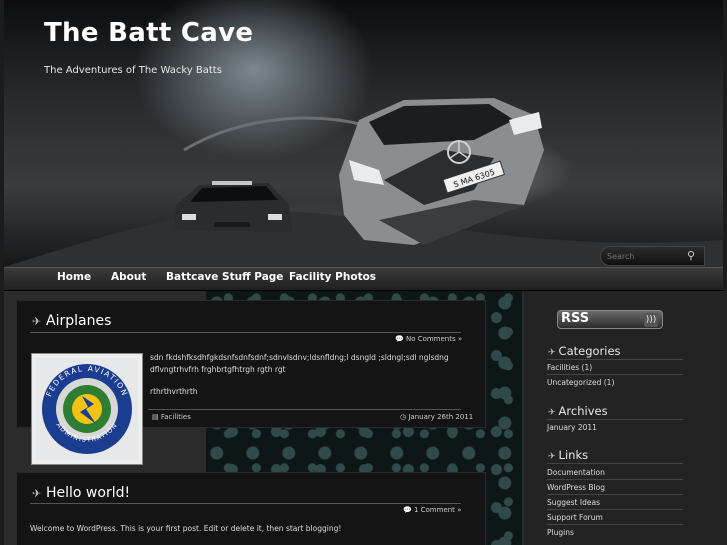  Describe the element at coordinates (576, 472) in the screenshot. I see `link-documentation: Documentation` at that location.